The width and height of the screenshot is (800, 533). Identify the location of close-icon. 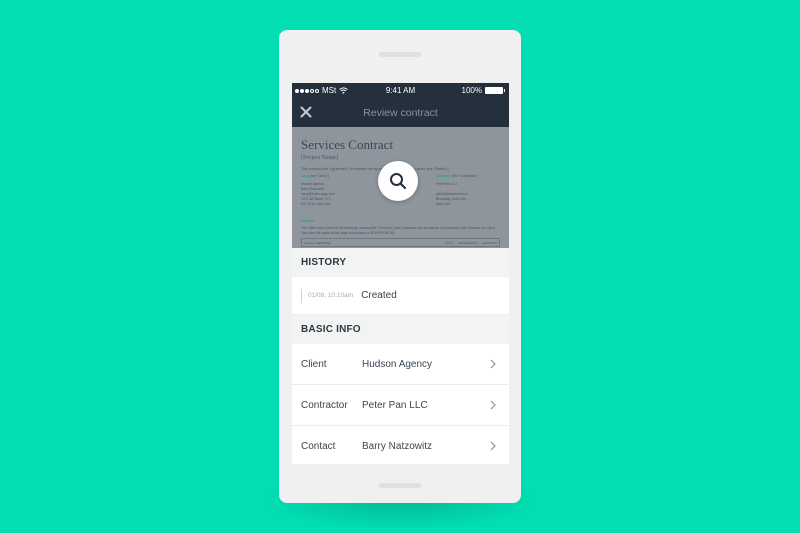
(306, 112).